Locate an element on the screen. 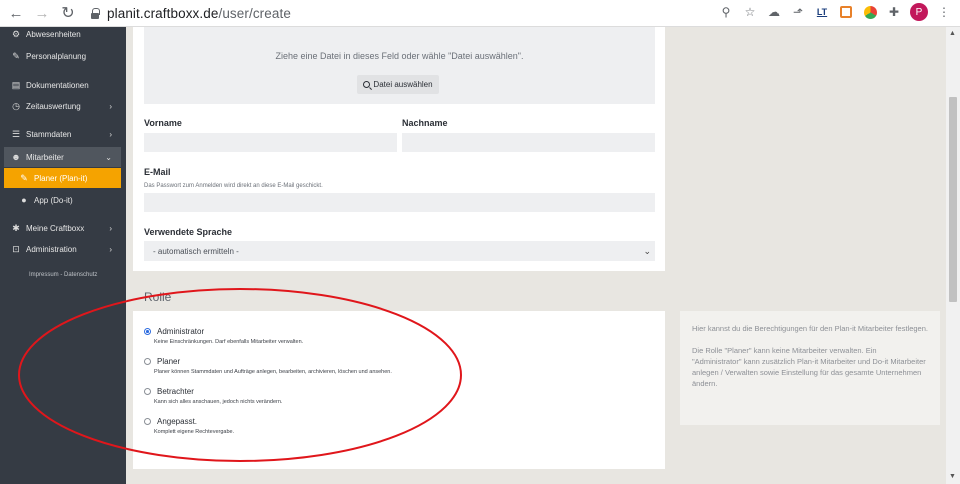  sidebar-item-administration: ⊡ Administration › is located at coordinates (63, 249).